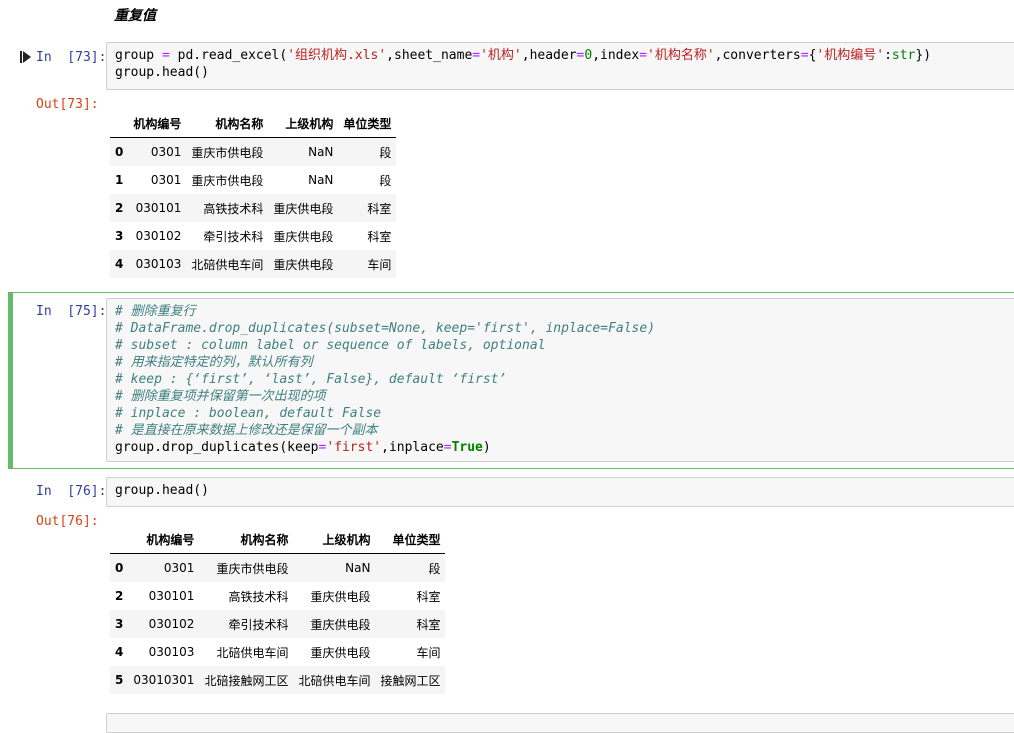 The width and height of the screenshot is (1014, 733). I want to click on code-line: # 用来指定特定的列，默认所有列, so click(561, 362).